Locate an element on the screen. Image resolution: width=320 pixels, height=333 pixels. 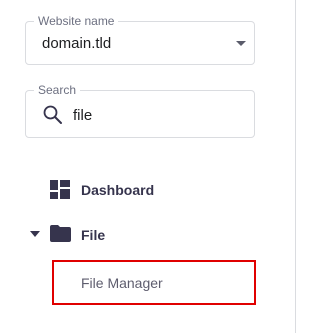
panel-divider is located at coordinates (295, 166).